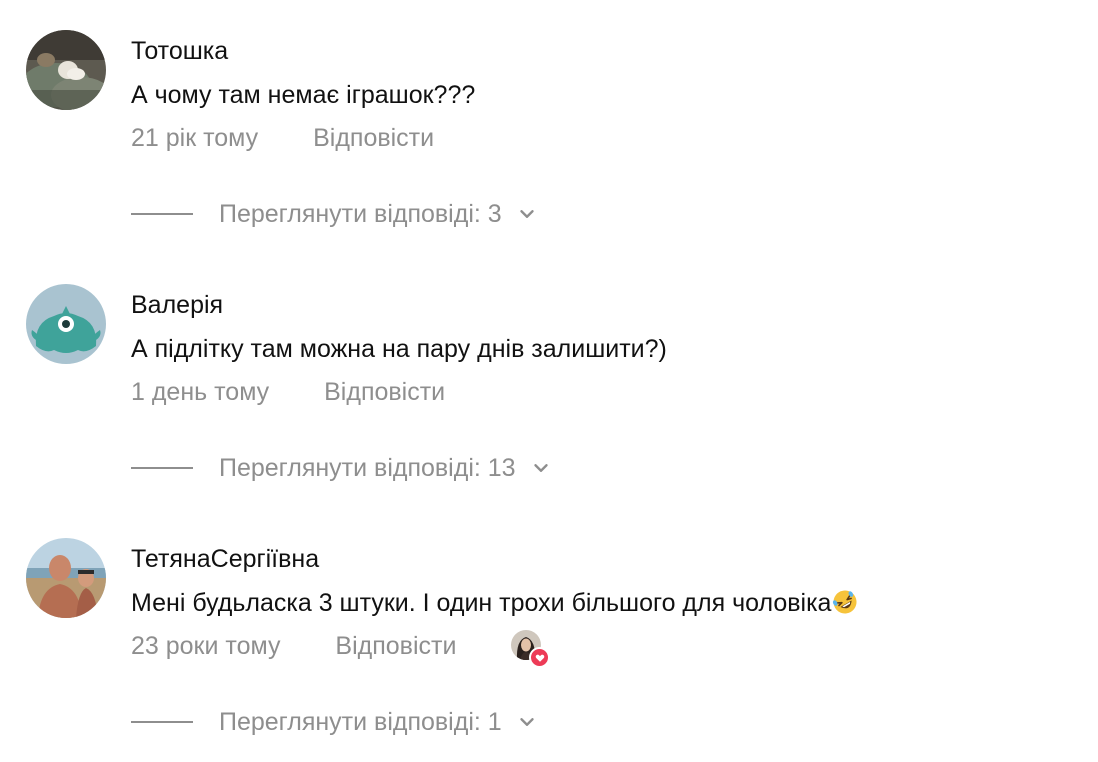 This screenshot has width=1098, height=762. I want to click on view-replies-label: Переглянути відповіді: 3, so click(360, 214).